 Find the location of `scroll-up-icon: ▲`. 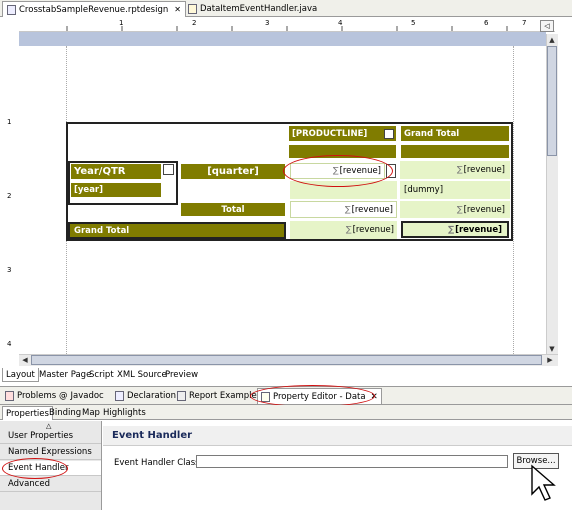

scroll-up-icon: ▲ is located at coordinates (552, 40).